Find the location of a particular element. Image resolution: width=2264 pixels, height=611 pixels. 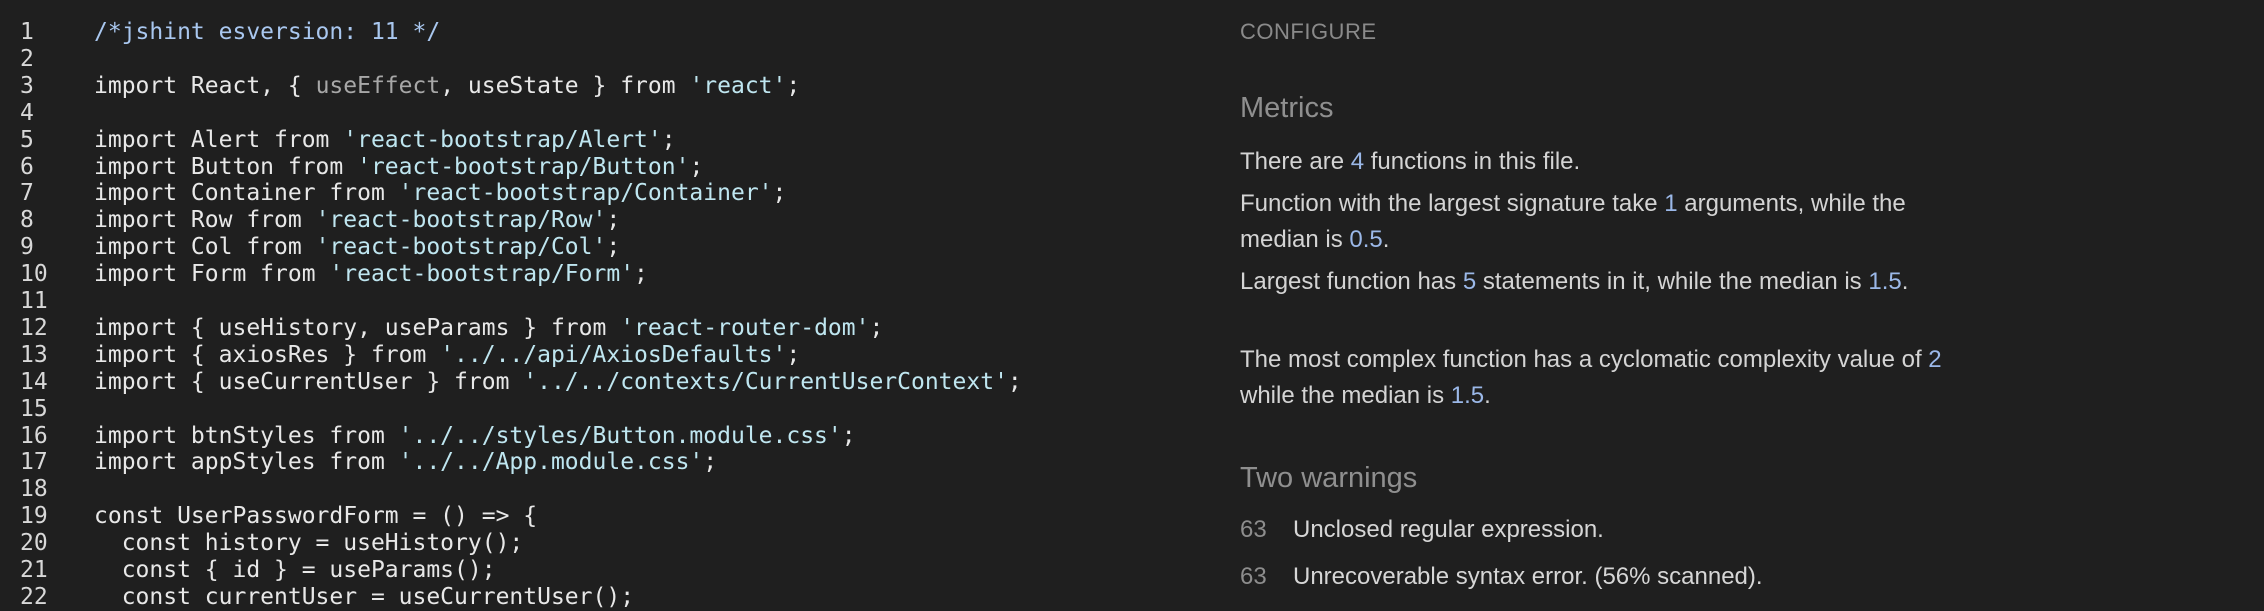

line-number: 14 is located at coordinates (34, 381).